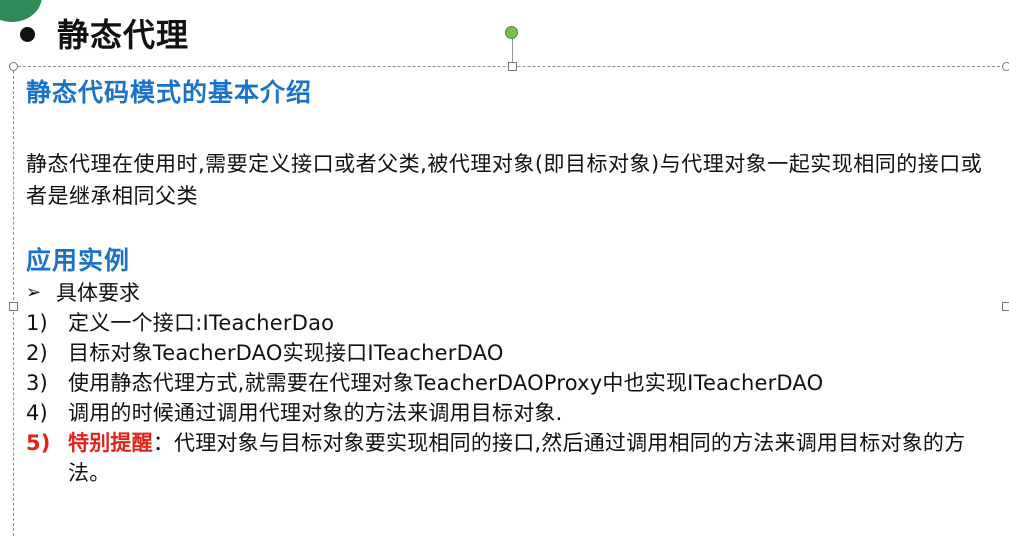  What do you see at coordinates (37, 383) in the screenshot?
I see `list-number: 3)` at bounding box center [37, 383].